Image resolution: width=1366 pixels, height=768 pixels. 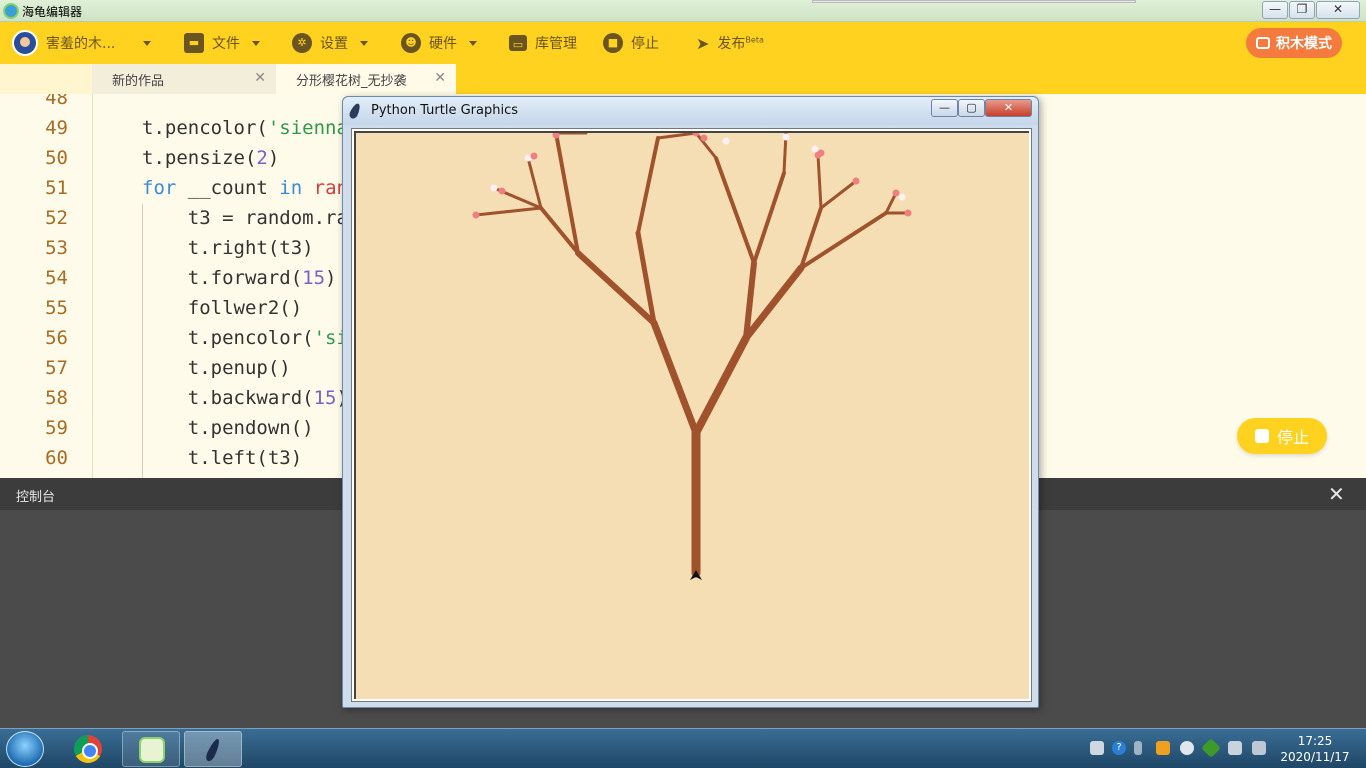 What do you see at coordinates (1315, 749) in the screenshot?
I see `system-clock: 17:25 2020/11/17` at bounding box center [1315, 749].